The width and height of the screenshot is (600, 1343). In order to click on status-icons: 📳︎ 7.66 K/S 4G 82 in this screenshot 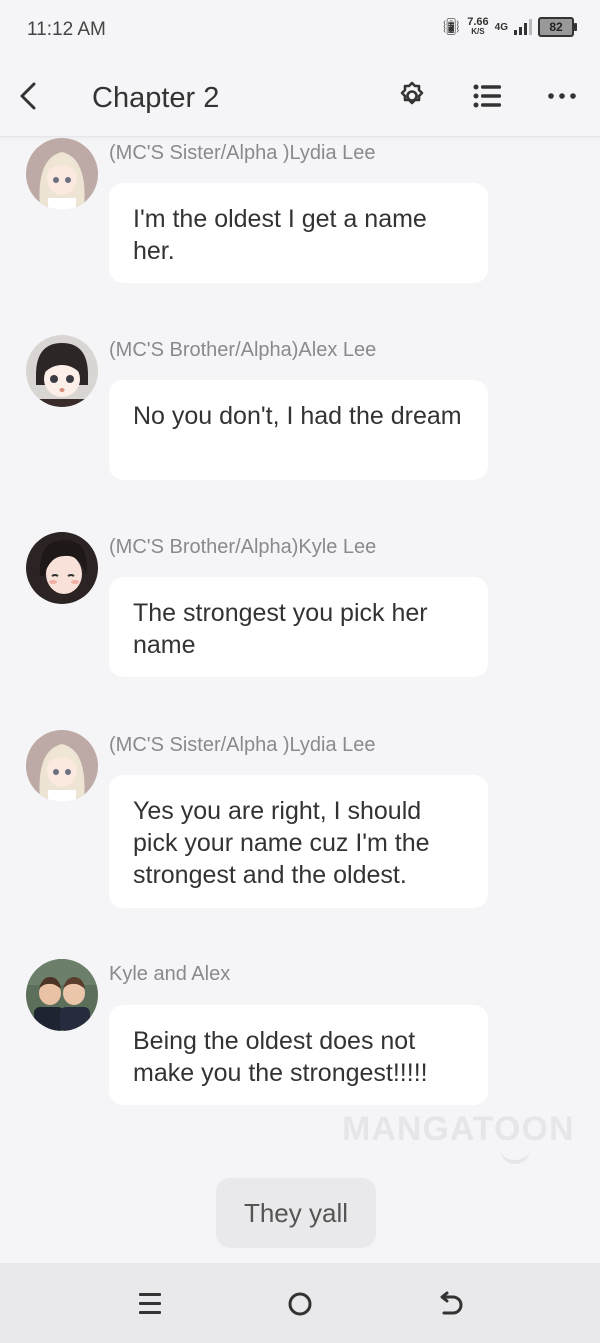, I will do `click(508, 27)`.